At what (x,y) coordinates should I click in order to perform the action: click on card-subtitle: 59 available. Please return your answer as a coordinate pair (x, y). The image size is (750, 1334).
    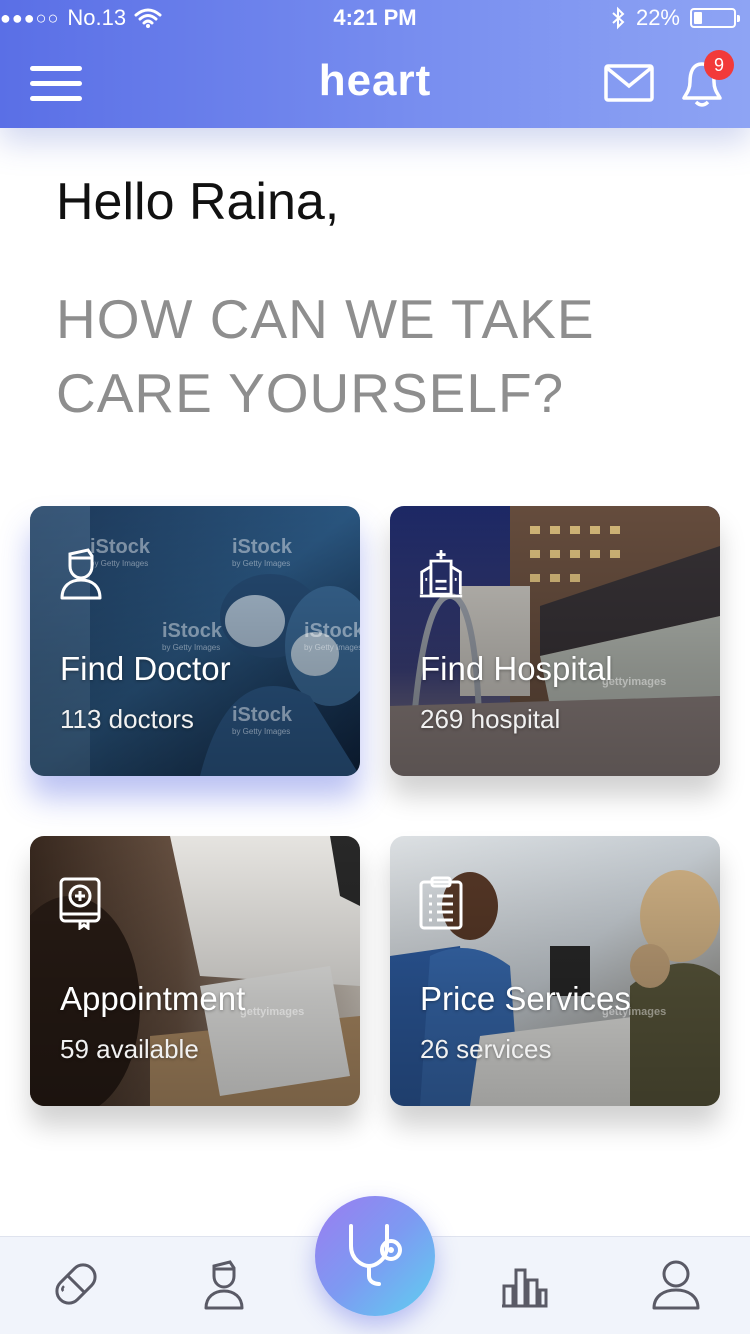
    Looking at the image, I should click on (129, 1049).